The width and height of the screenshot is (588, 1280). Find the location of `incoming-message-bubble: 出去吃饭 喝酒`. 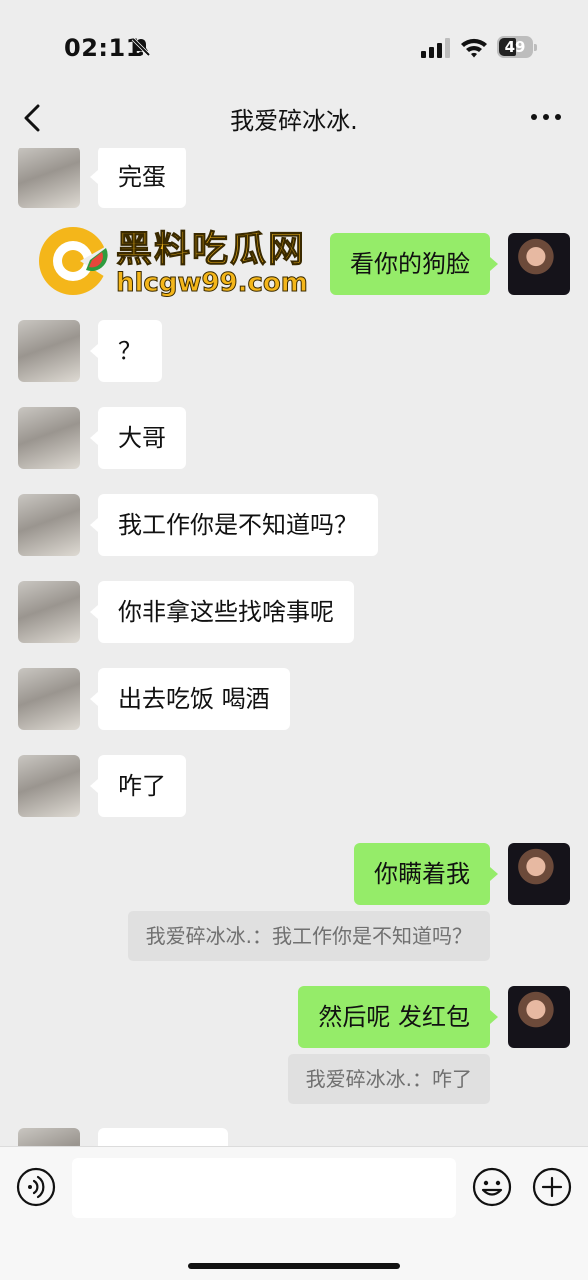

incoming-message-bubble: 出去吃饭 喝酒 is located at coordinates (190, 699).